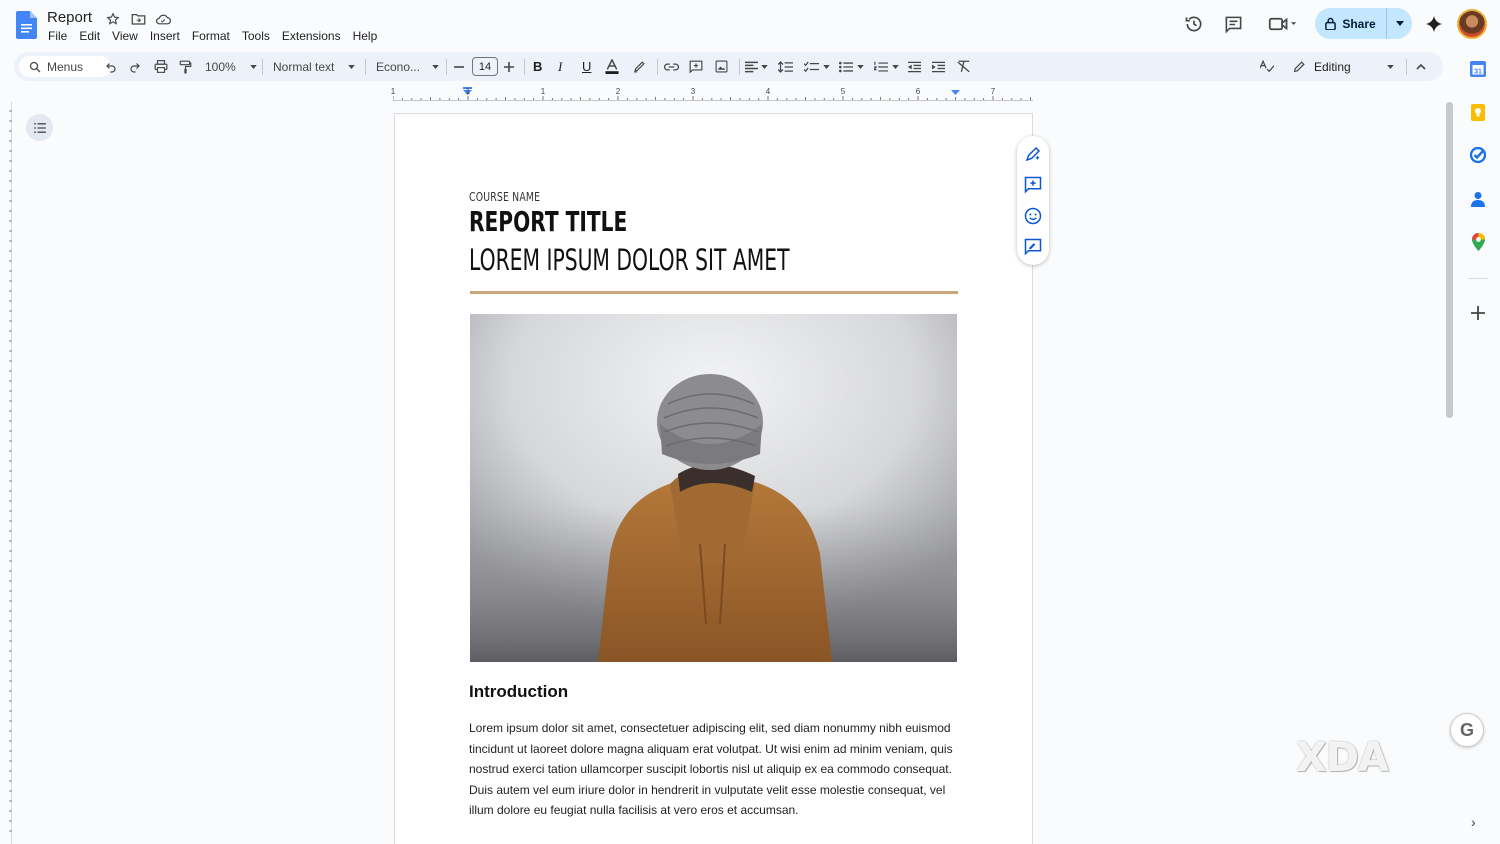  What do you see at coordinates (629, 260) in the screenshot?
I see `report-subtitle: LOREM IPSUM DOLOR SIT AMET` at bounding box center [629, 260].